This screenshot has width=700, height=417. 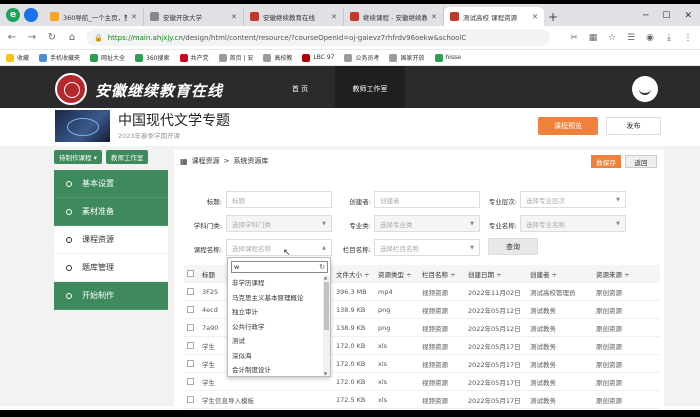 I want to click on dropdown-option: 公共行政学, so click(x=276, y=326).